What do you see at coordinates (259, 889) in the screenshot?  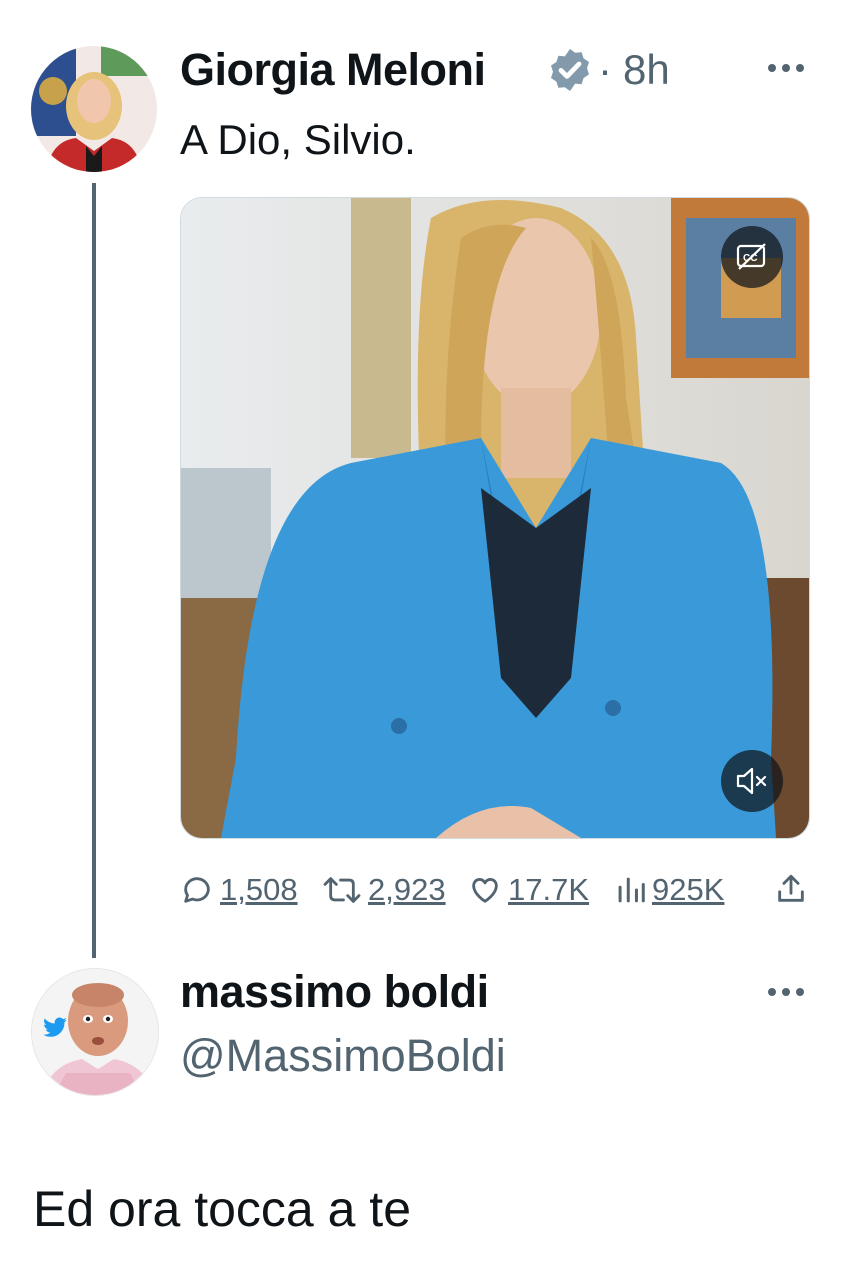 I see `reply-count: 1,508` at bounding box center [259, 889].